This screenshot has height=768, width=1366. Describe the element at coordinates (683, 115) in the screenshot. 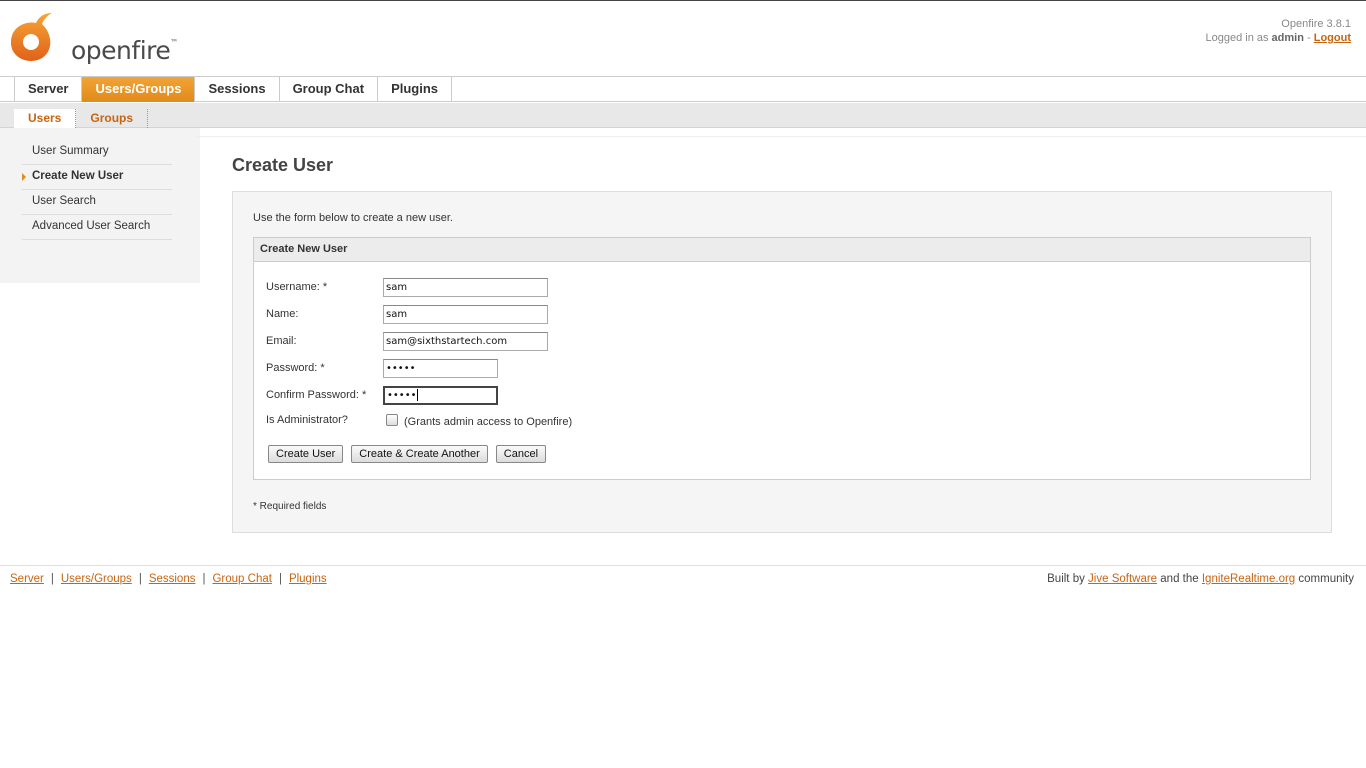

I see `sub-nav: Users Groups` at that location.